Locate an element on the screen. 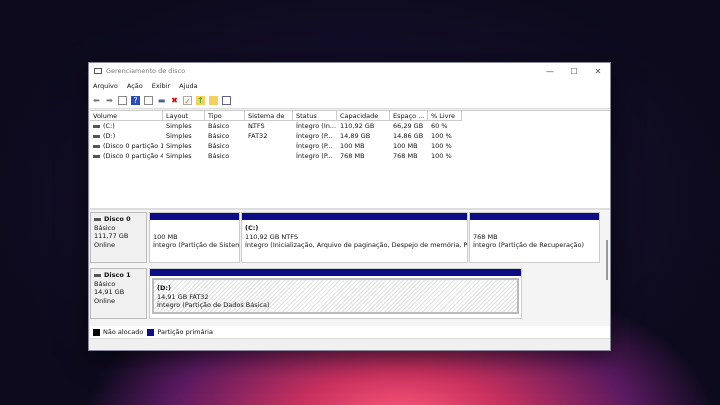 The image size is (720, 405). partition-label: (D:) is located at coordinates (164, 288).